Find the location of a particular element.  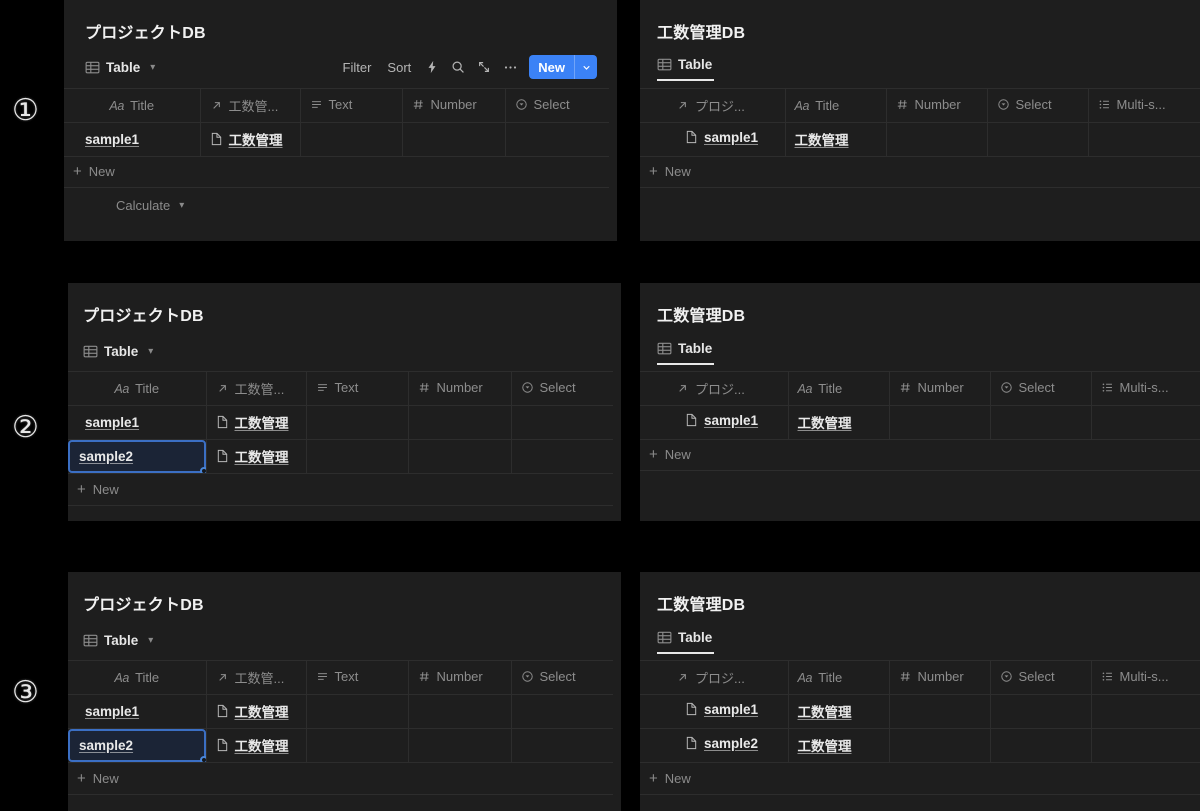

view-tab-table-left-3: Table ▾ is located at coordinates (119, 640).